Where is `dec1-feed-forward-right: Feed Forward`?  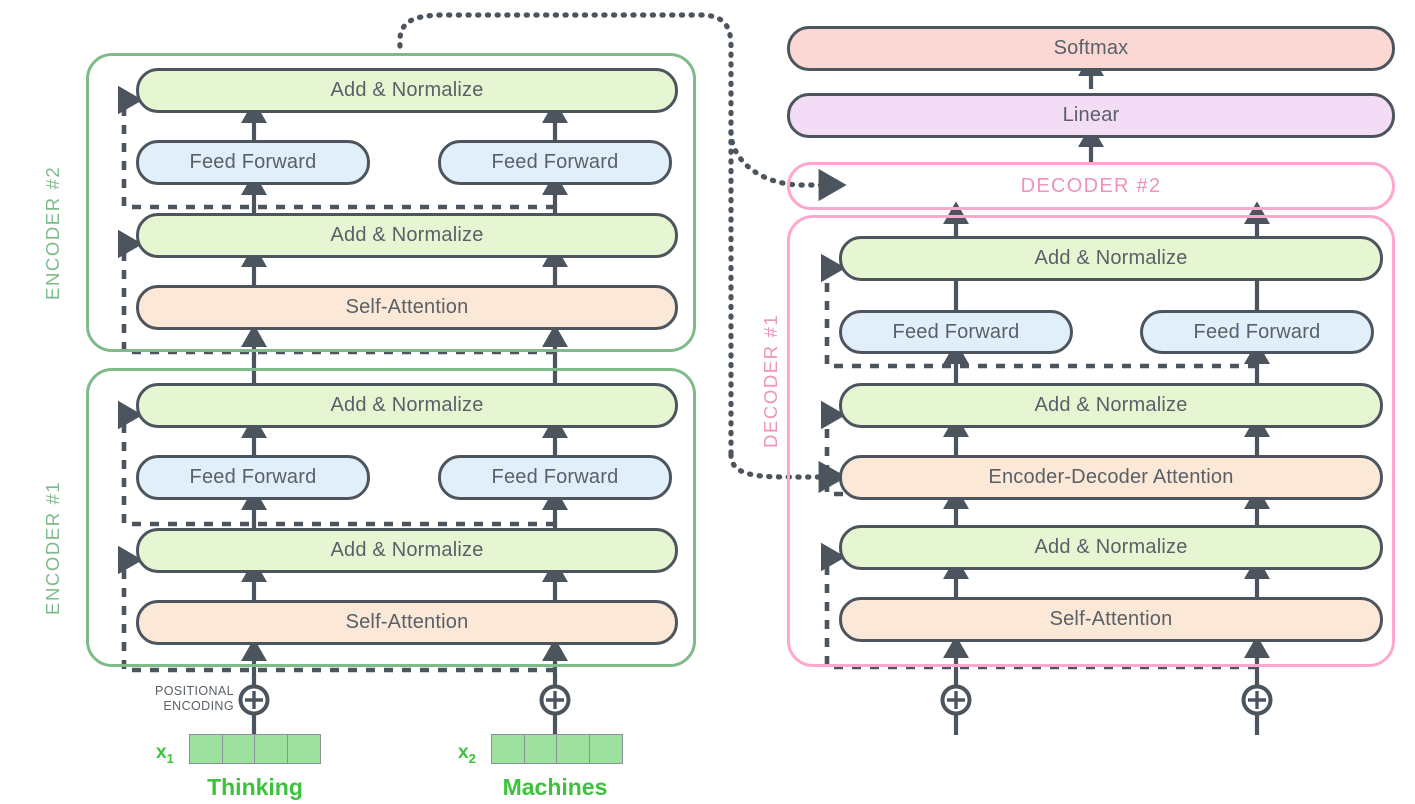
dec1-feed-forward-right: Feed Forward is located at coordinates (1257, 332).